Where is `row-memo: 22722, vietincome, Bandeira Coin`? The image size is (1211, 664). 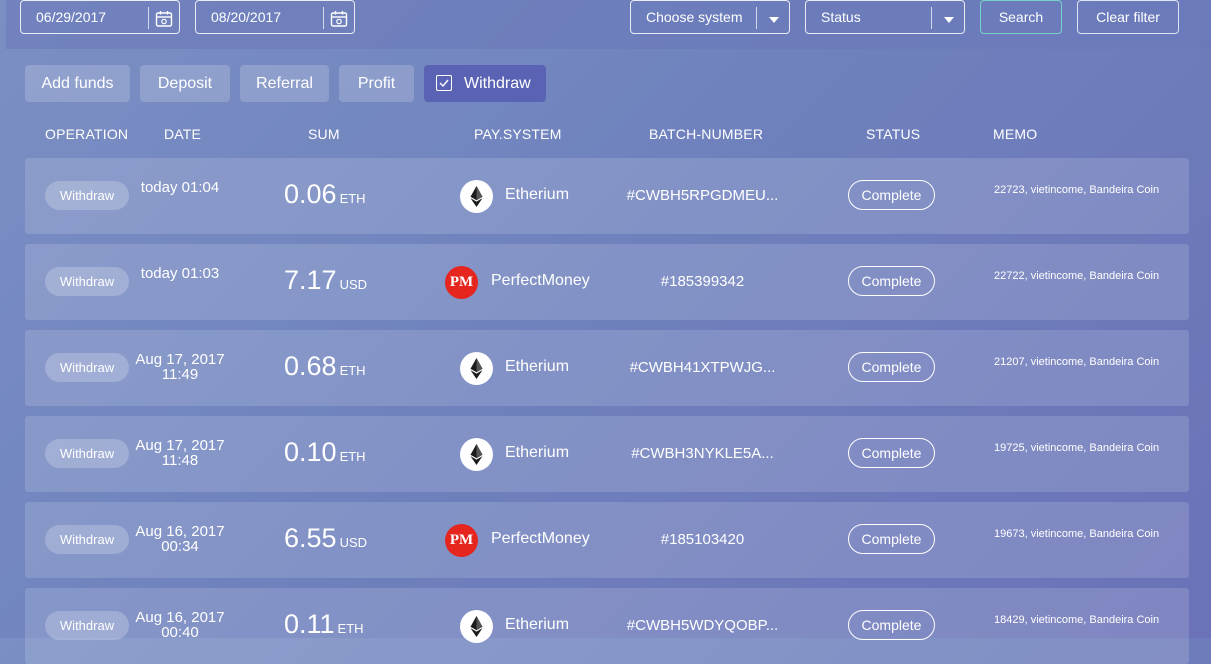
row-memo: 22722, vietincome, Bandeira Coin is located at coordinates (1077, 276).